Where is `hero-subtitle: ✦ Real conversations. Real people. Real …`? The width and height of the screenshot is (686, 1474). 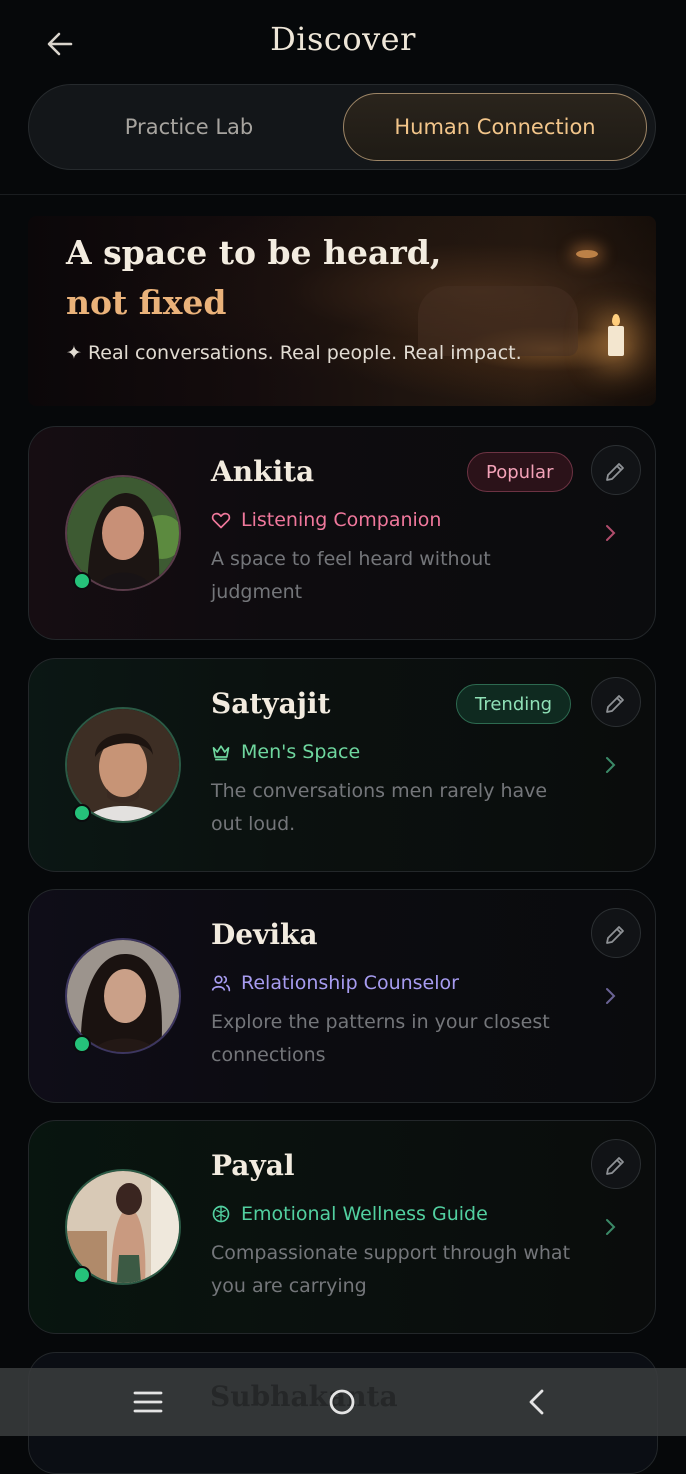 hero-subtitle: ✦ Real conversations. Real people. Real … is located at coordinates (294, 353).